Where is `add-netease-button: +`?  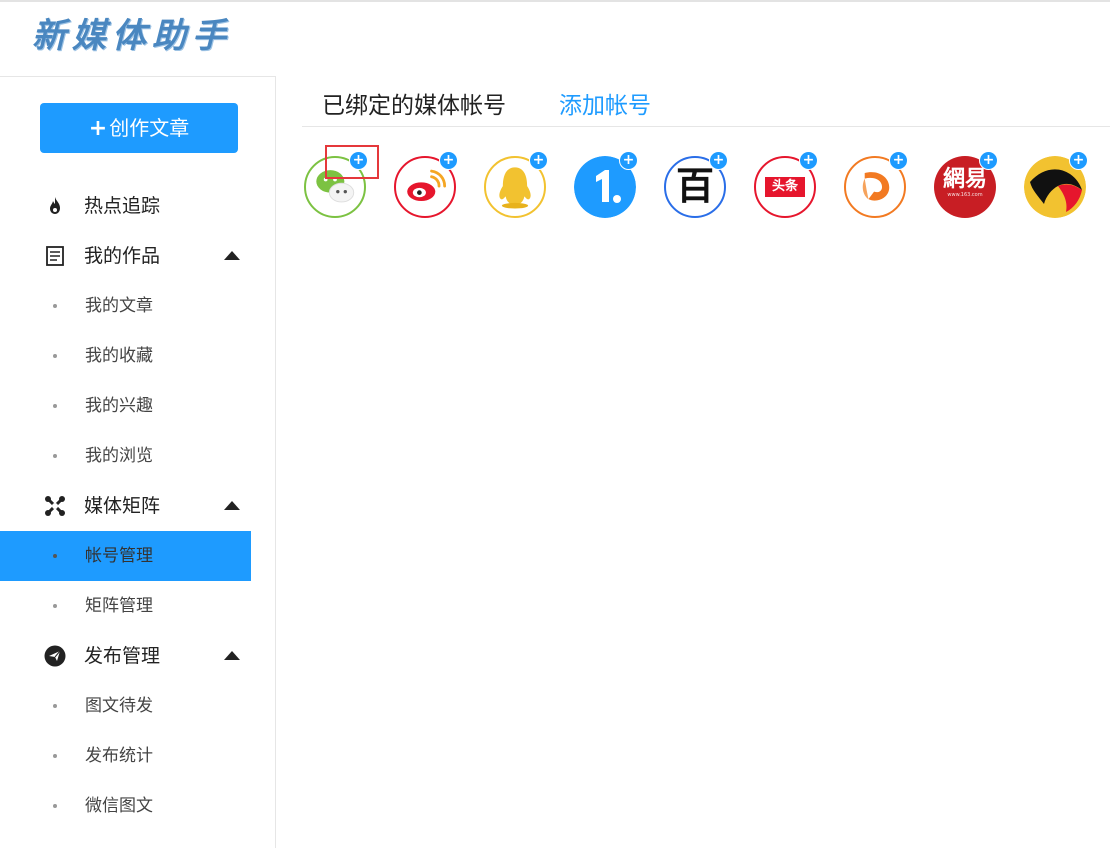 add-netease-button: + is located at coordinates (988, 160).